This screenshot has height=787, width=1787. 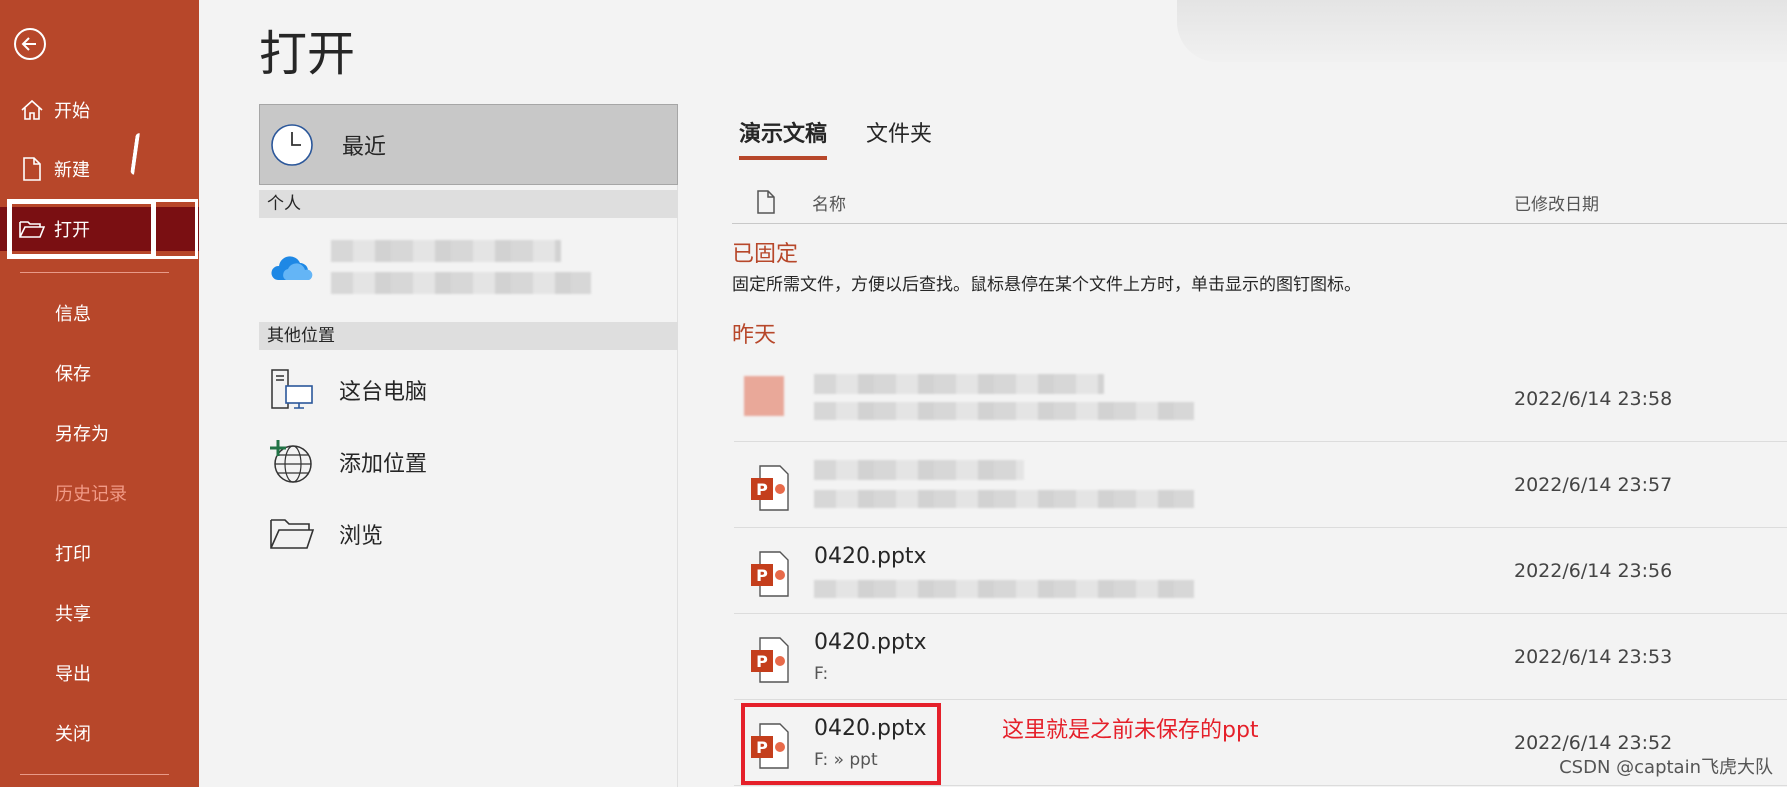 I want to click on document-icon, so click(x=766, y=204).